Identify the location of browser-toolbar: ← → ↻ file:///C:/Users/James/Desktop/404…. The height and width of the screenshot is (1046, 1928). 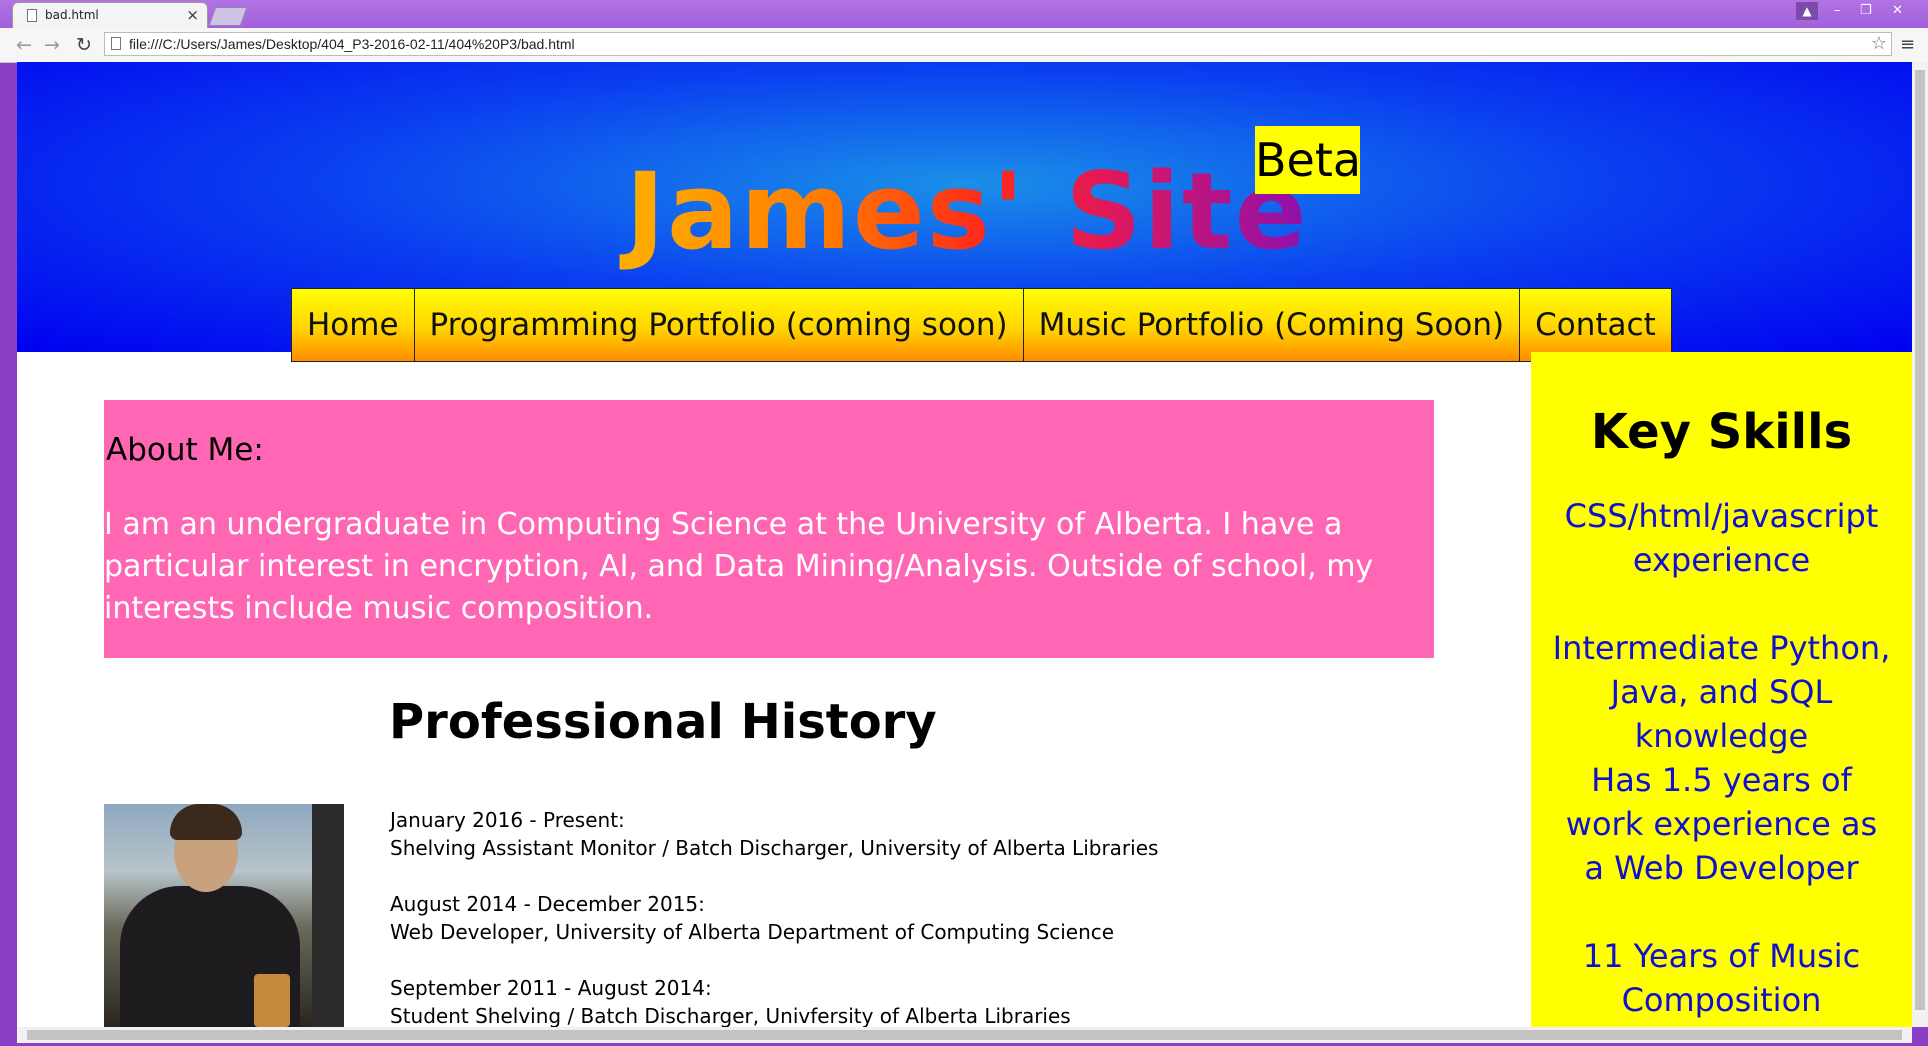
(964, 45).